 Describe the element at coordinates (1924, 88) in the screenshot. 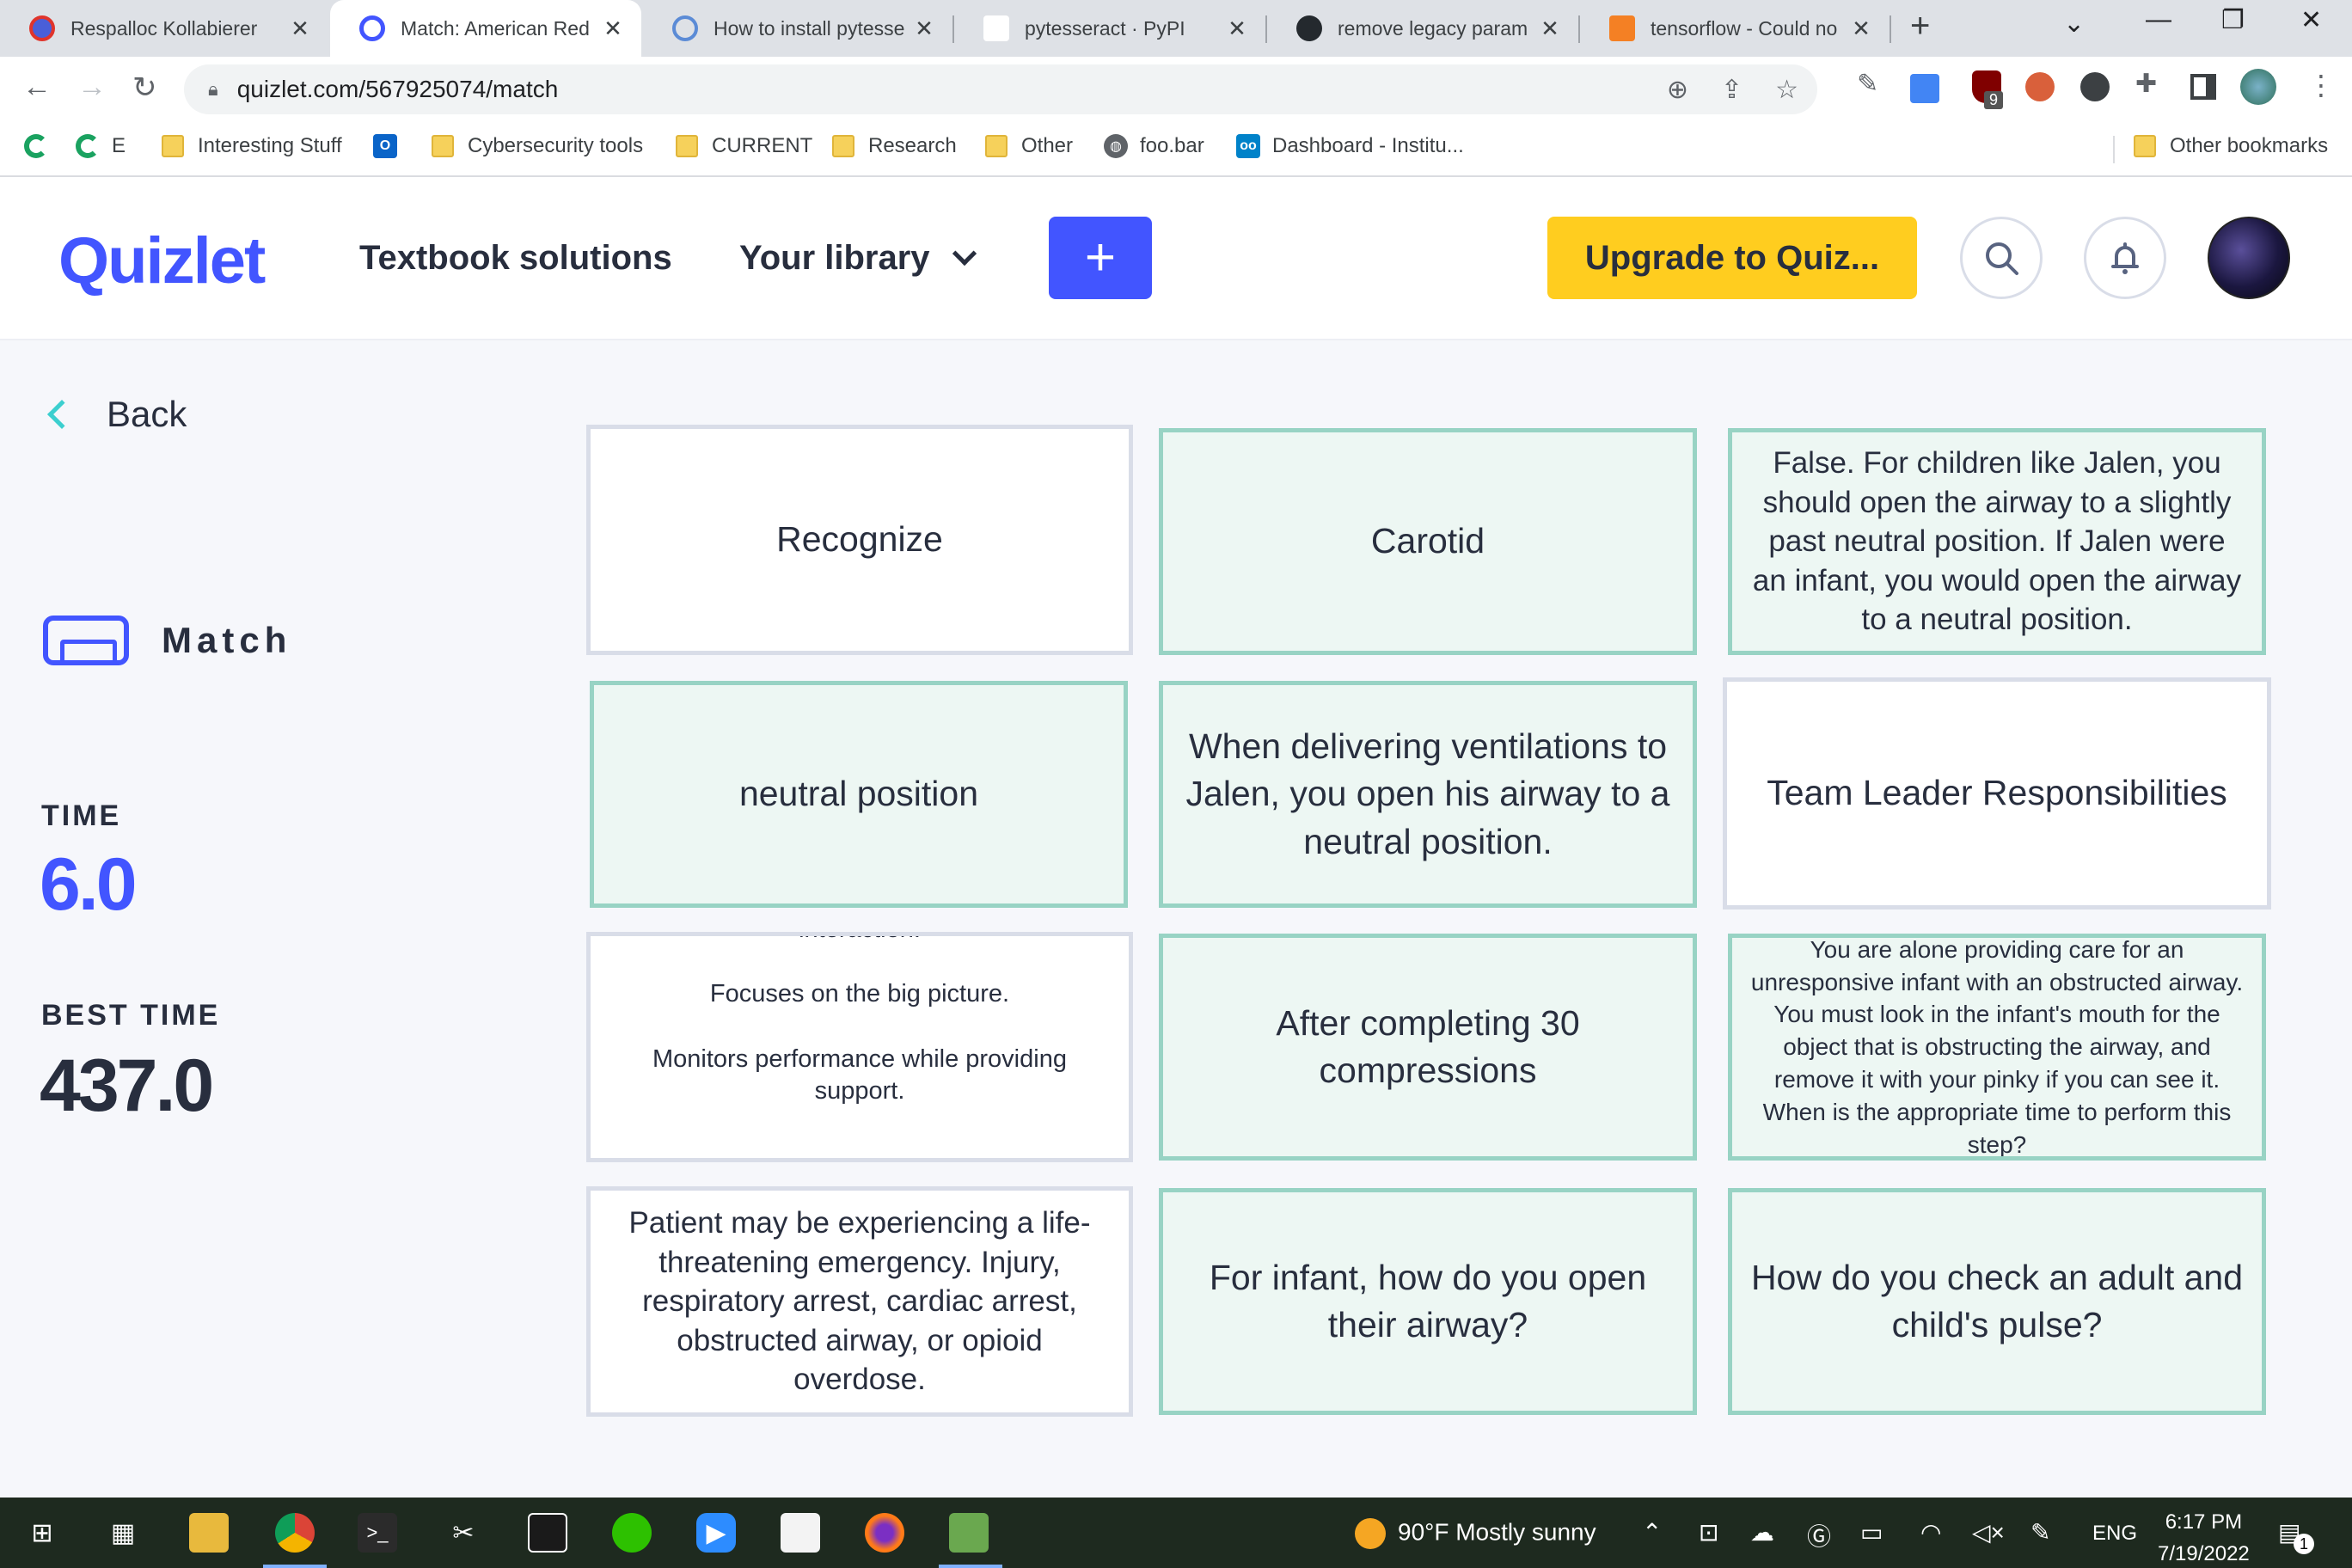

I see `google-translate-extension-icon` at that location.